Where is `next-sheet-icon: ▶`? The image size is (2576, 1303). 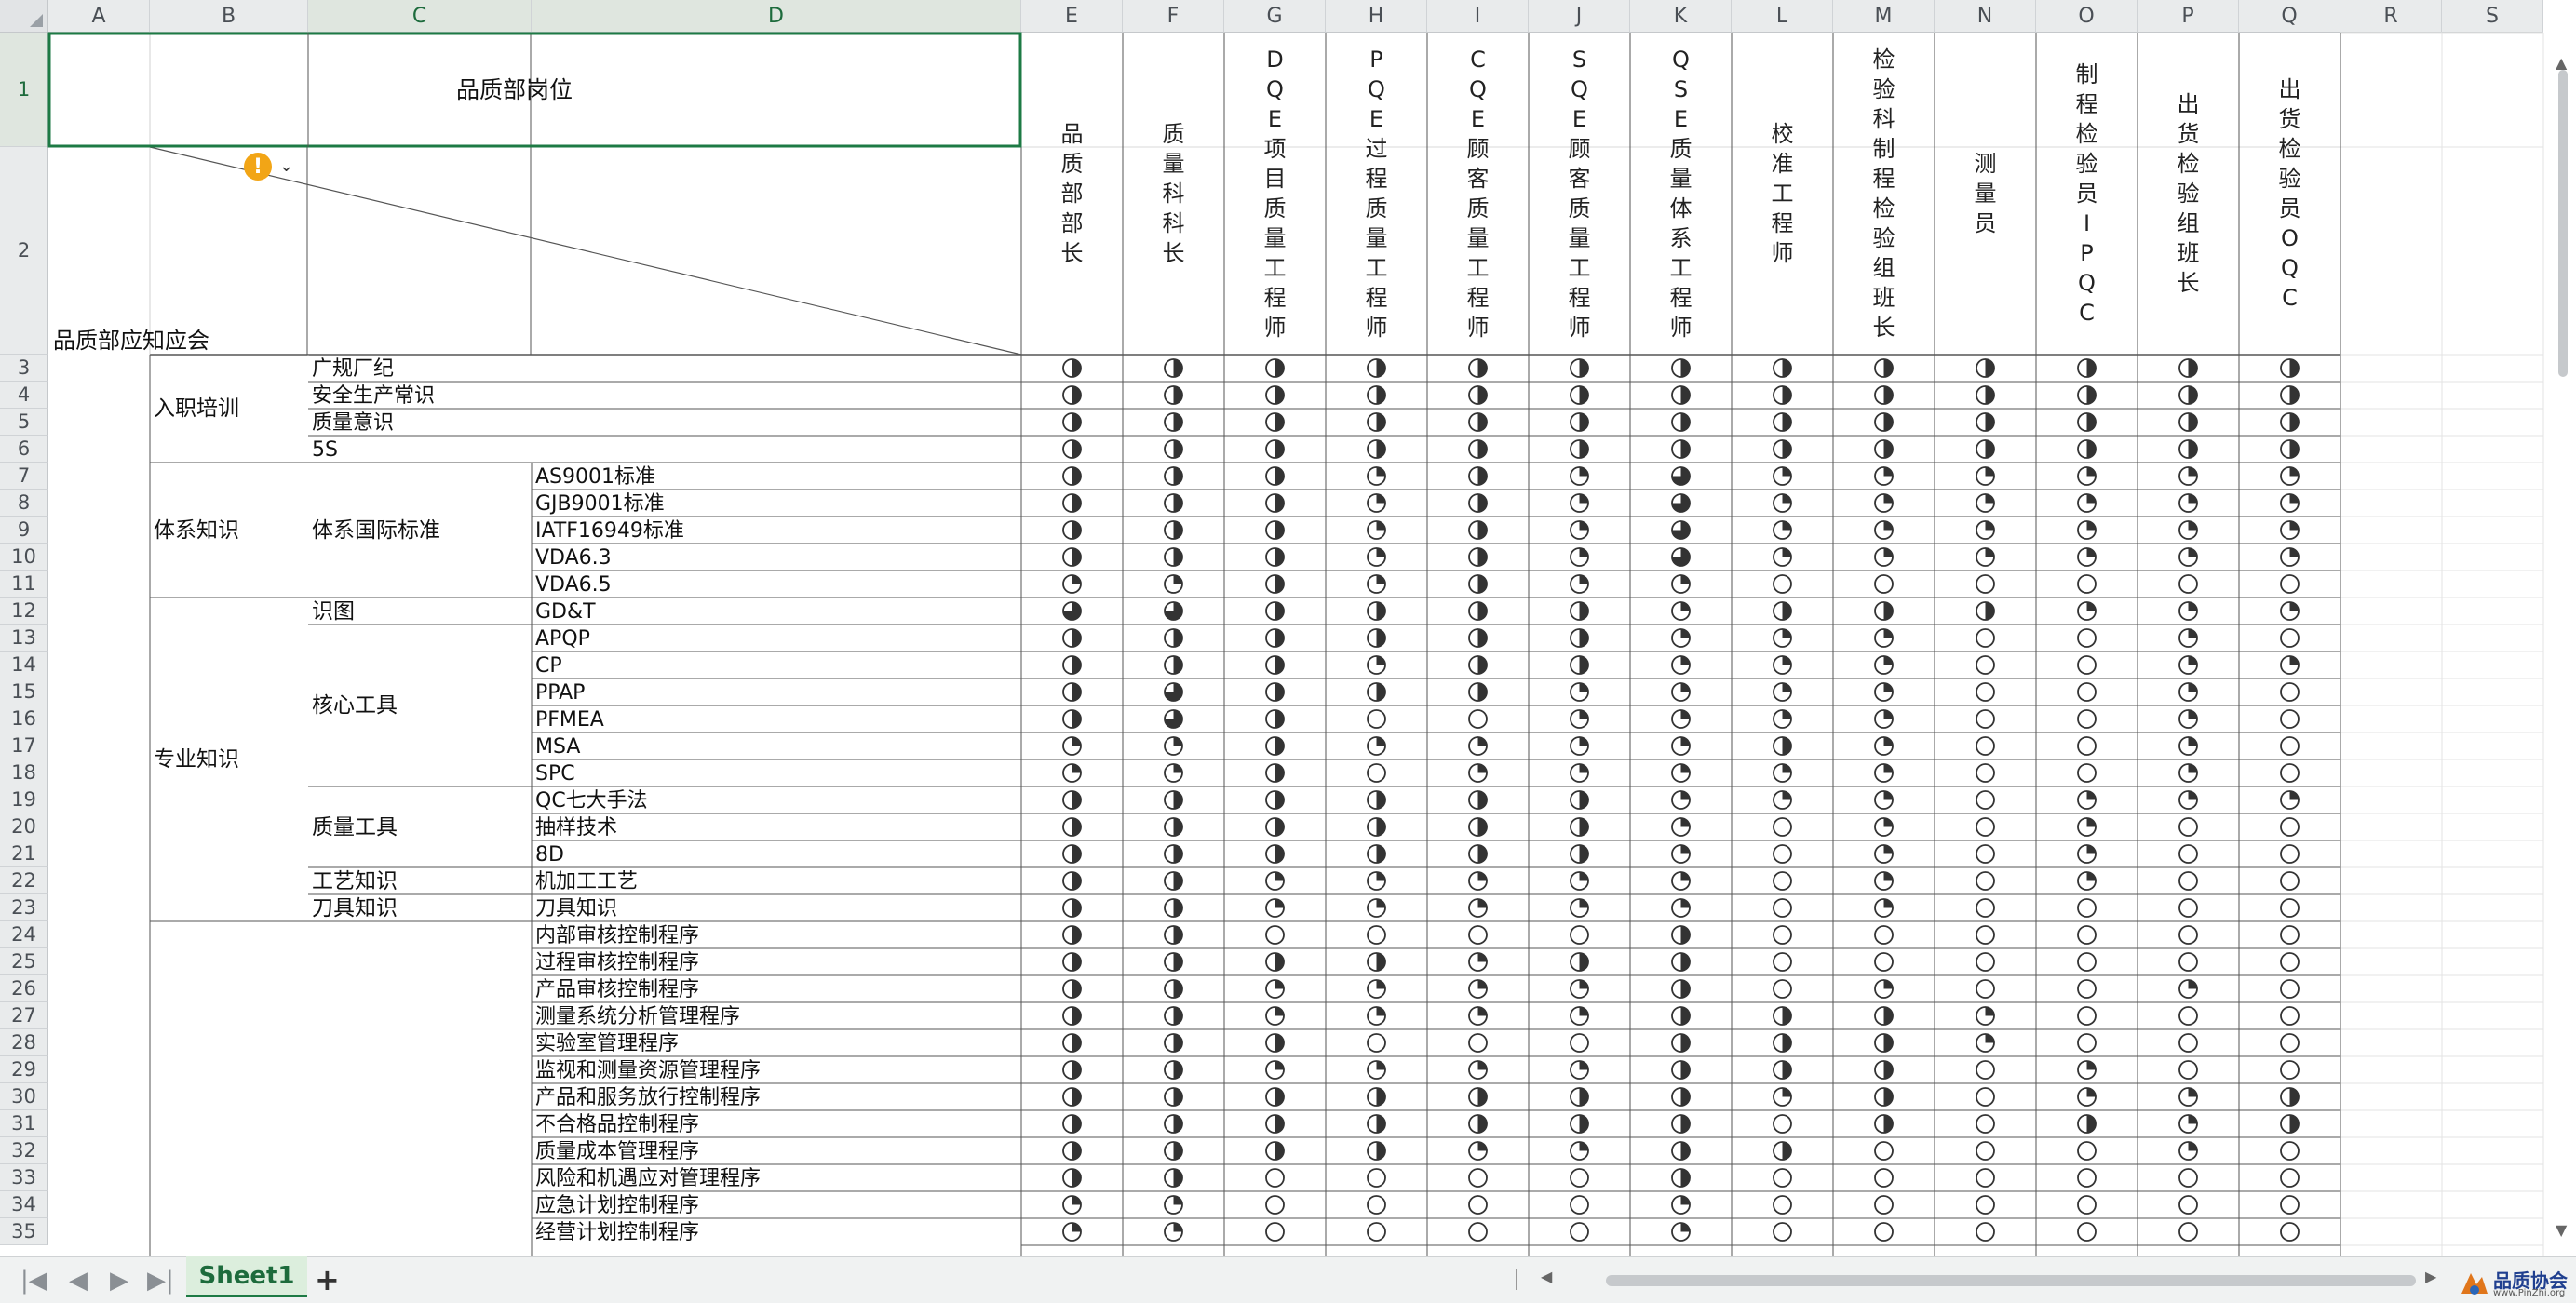 next-sheet-icon: ▶ is located at coordinates (119, 1281).